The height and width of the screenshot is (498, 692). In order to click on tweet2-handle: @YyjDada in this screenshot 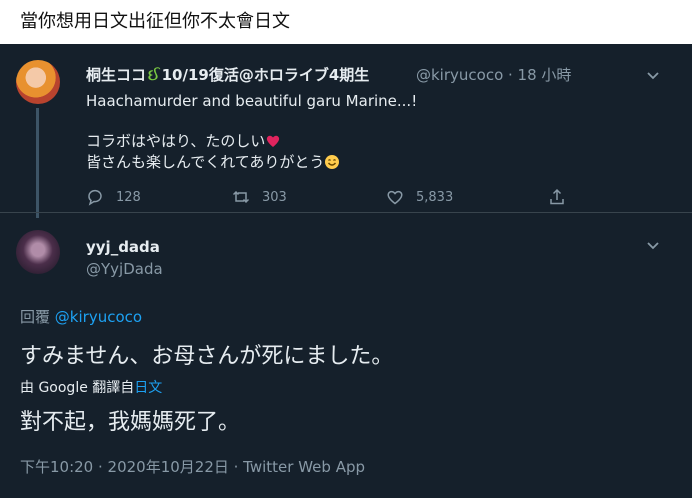, I will do `click(124, 269)`.